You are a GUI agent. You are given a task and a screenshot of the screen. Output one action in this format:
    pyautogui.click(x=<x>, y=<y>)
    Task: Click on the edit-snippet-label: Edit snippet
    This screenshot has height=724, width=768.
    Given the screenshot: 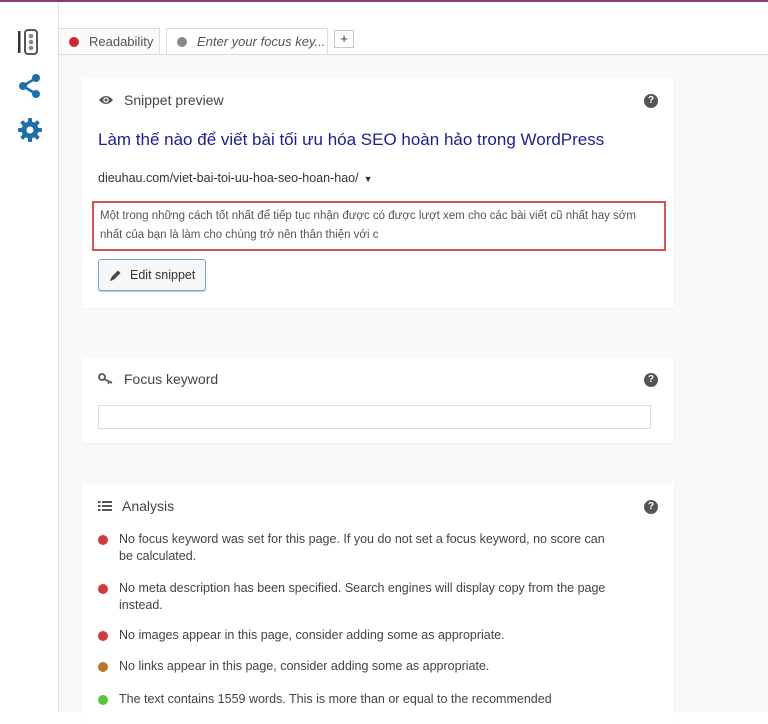 What is the action you would take?
    pyautogui.click(x=163, y=275)
    